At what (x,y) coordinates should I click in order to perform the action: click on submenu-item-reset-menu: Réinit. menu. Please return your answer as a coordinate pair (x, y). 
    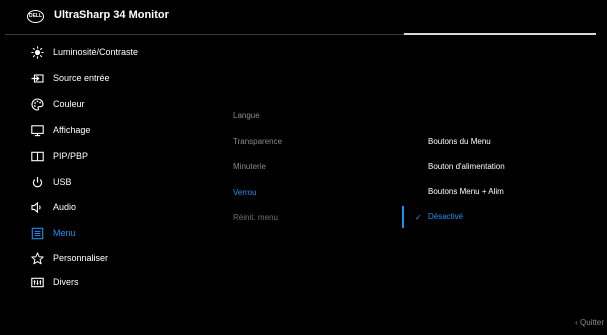
    Looking at the image, I should click on (255, 217).